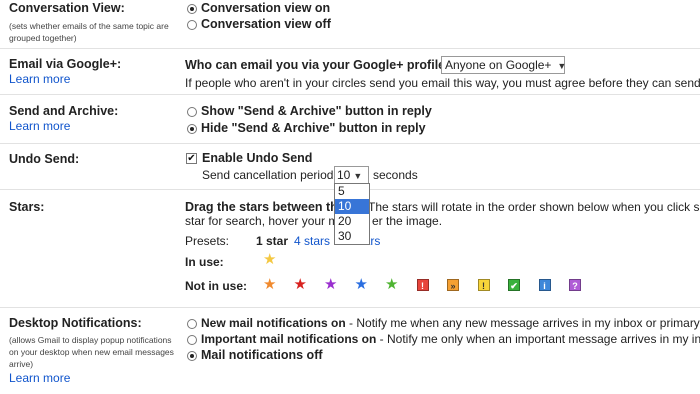  Describe the element at coordinates (204, 262) in the screenshot. I see `in-use-label: In use:` at that location.